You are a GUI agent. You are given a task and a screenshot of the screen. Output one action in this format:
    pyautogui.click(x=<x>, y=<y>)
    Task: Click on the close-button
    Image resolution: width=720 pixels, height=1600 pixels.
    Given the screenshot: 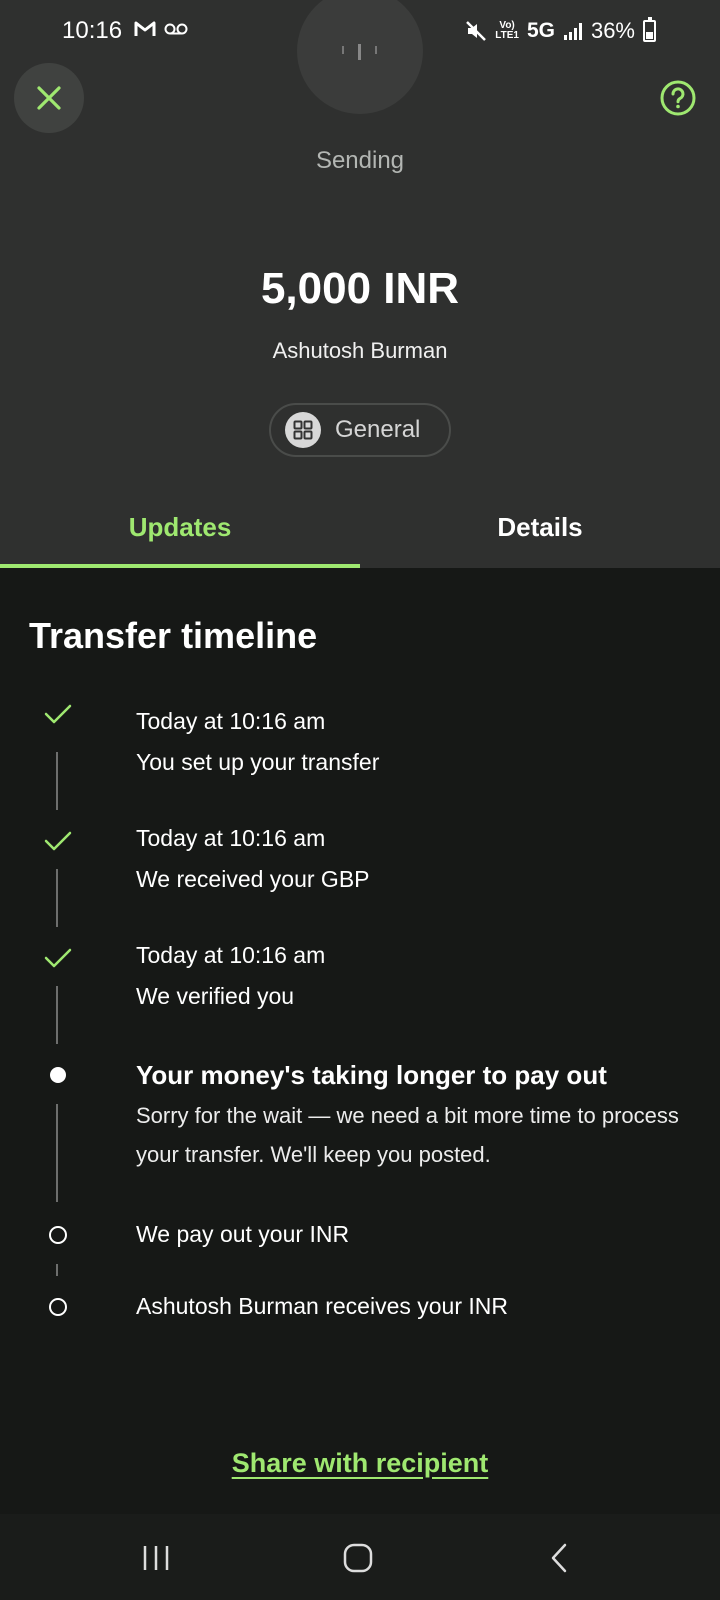 What is the action you would take?
    pyautogui.click(x=49, y=98)
    